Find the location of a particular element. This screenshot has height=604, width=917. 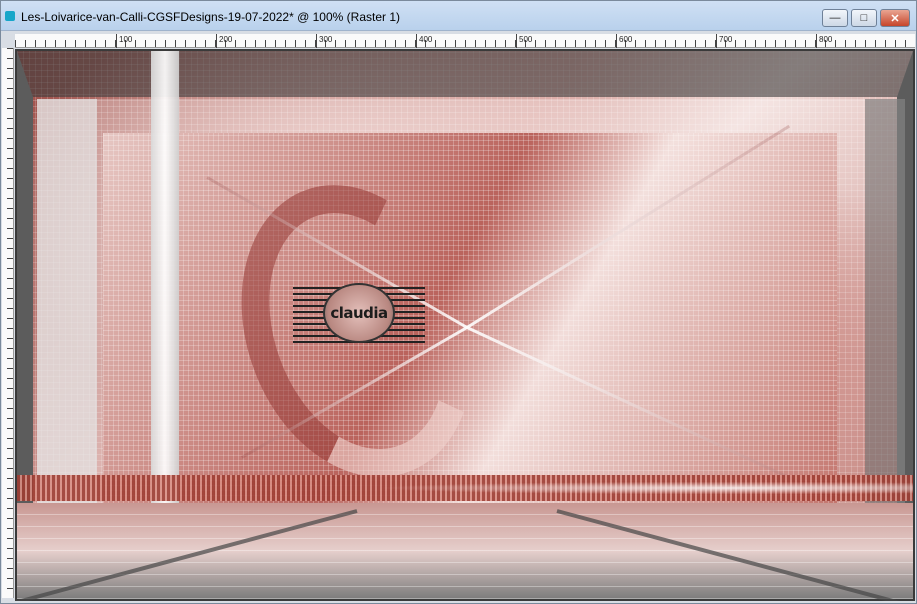

ruler-label: 700 is located at coordinates (726, 39).